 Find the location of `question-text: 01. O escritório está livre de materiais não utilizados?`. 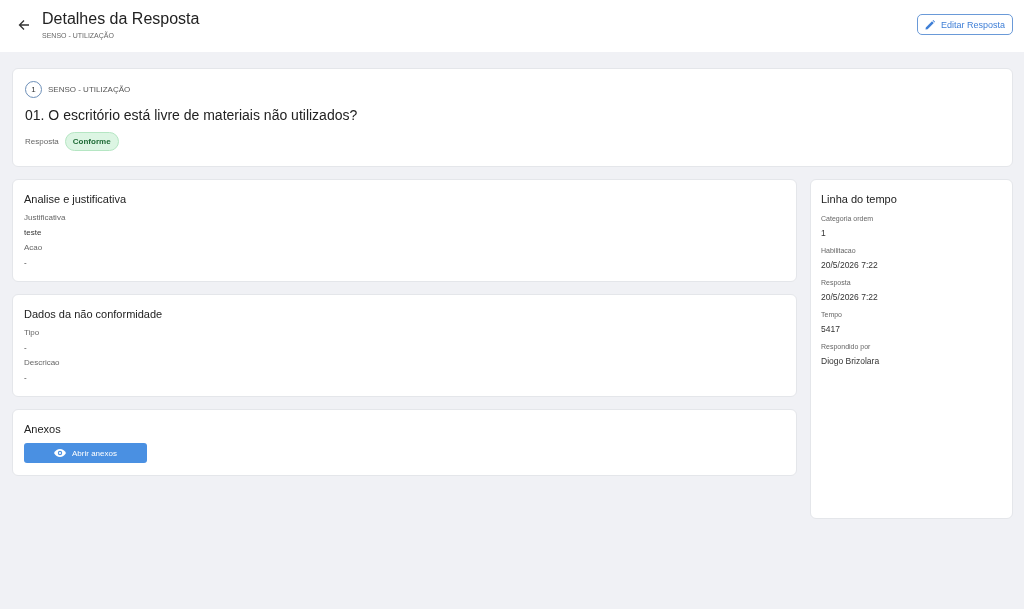

question-text: 01. O escritório está livre de materiais não utilizados? is located at coordinates (192, 115).